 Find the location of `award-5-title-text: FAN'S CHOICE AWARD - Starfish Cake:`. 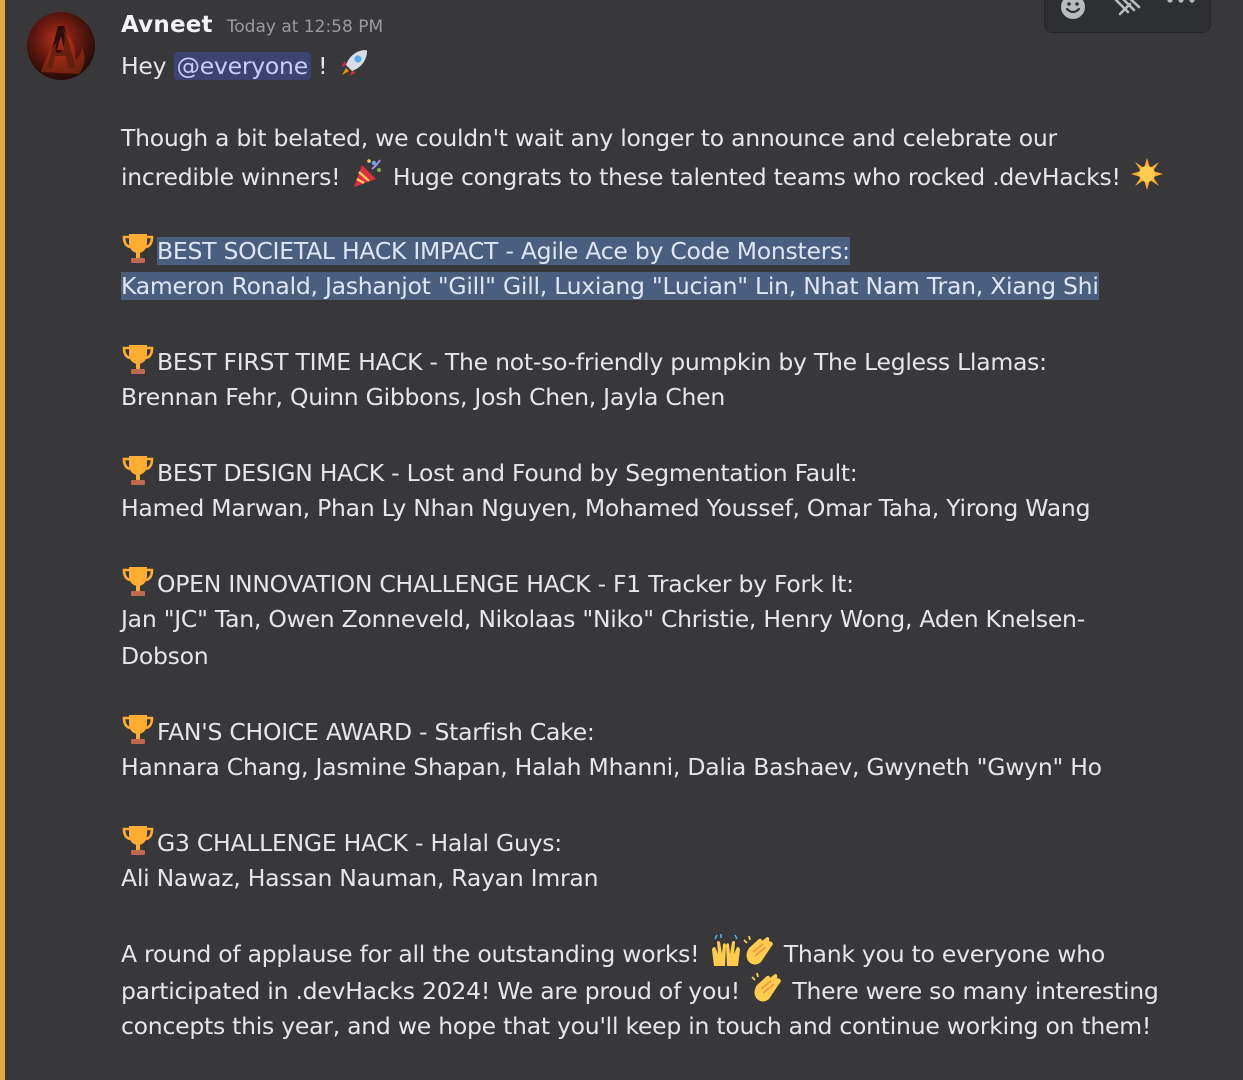

award-5-title-text: FAN'S CHOICE AWARD - Starfish Cake: is located at coordinates (376, 732).